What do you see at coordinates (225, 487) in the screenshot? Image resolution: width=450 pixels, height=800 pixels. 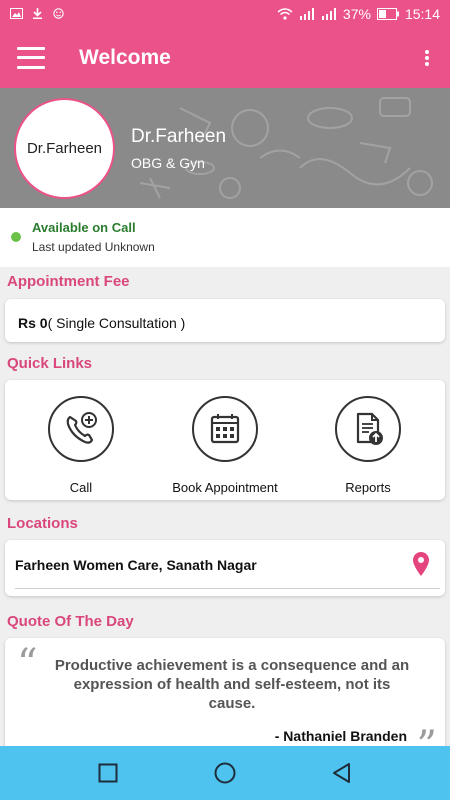 I see `quick-link-label: Book Appointment` at bounding box center [225, 487].